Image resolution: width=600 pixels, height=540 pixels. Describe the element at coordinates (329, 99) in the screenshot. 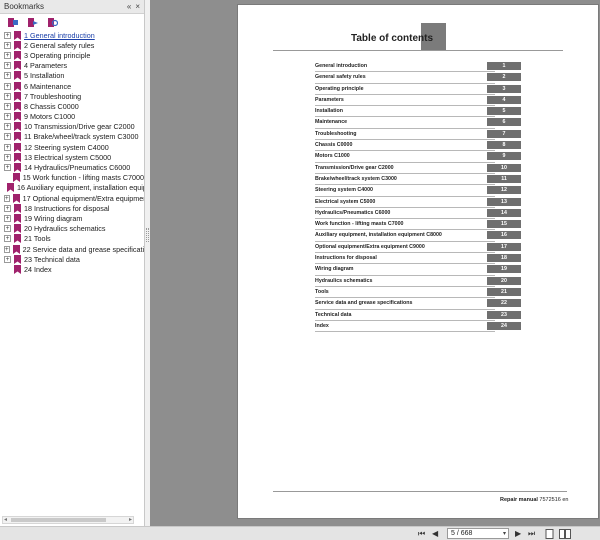

I see `toc-entry-title: Parameters` at that location.